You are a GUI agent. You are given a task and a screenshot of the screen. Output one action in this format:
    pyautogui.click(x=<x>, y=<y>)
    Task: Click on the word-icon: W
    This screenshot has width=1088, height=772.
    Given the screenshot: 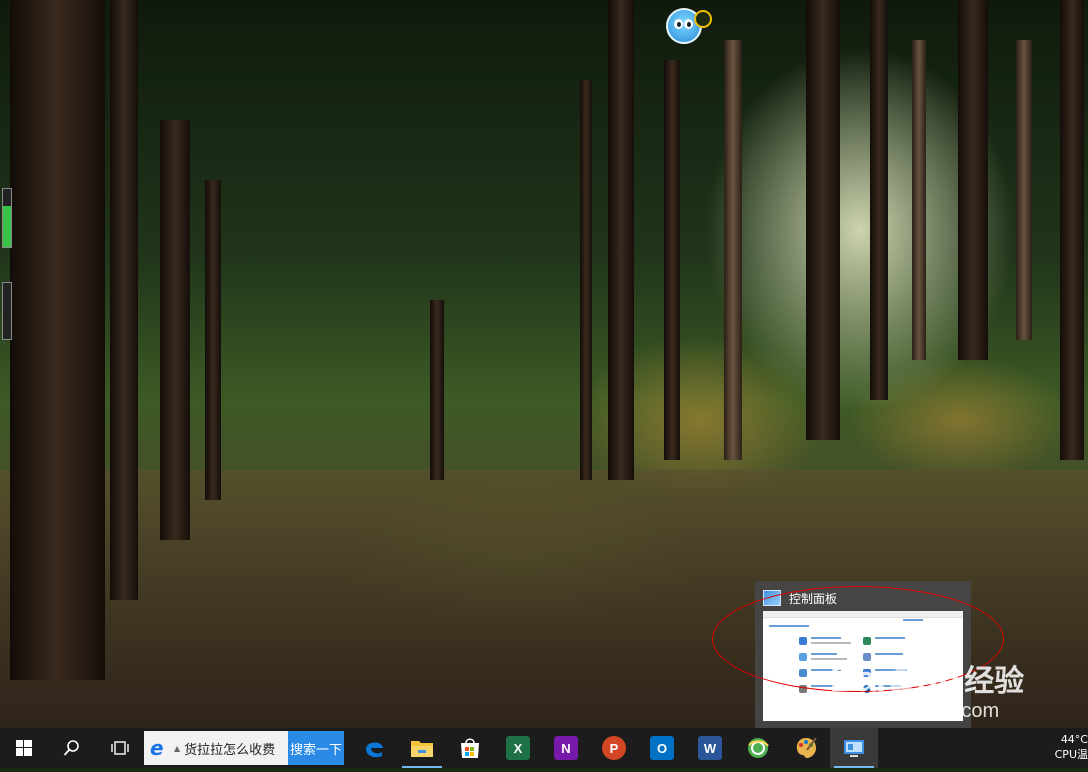 What is the action you would take?
    pyautogui.click(x=710, y=748)
    